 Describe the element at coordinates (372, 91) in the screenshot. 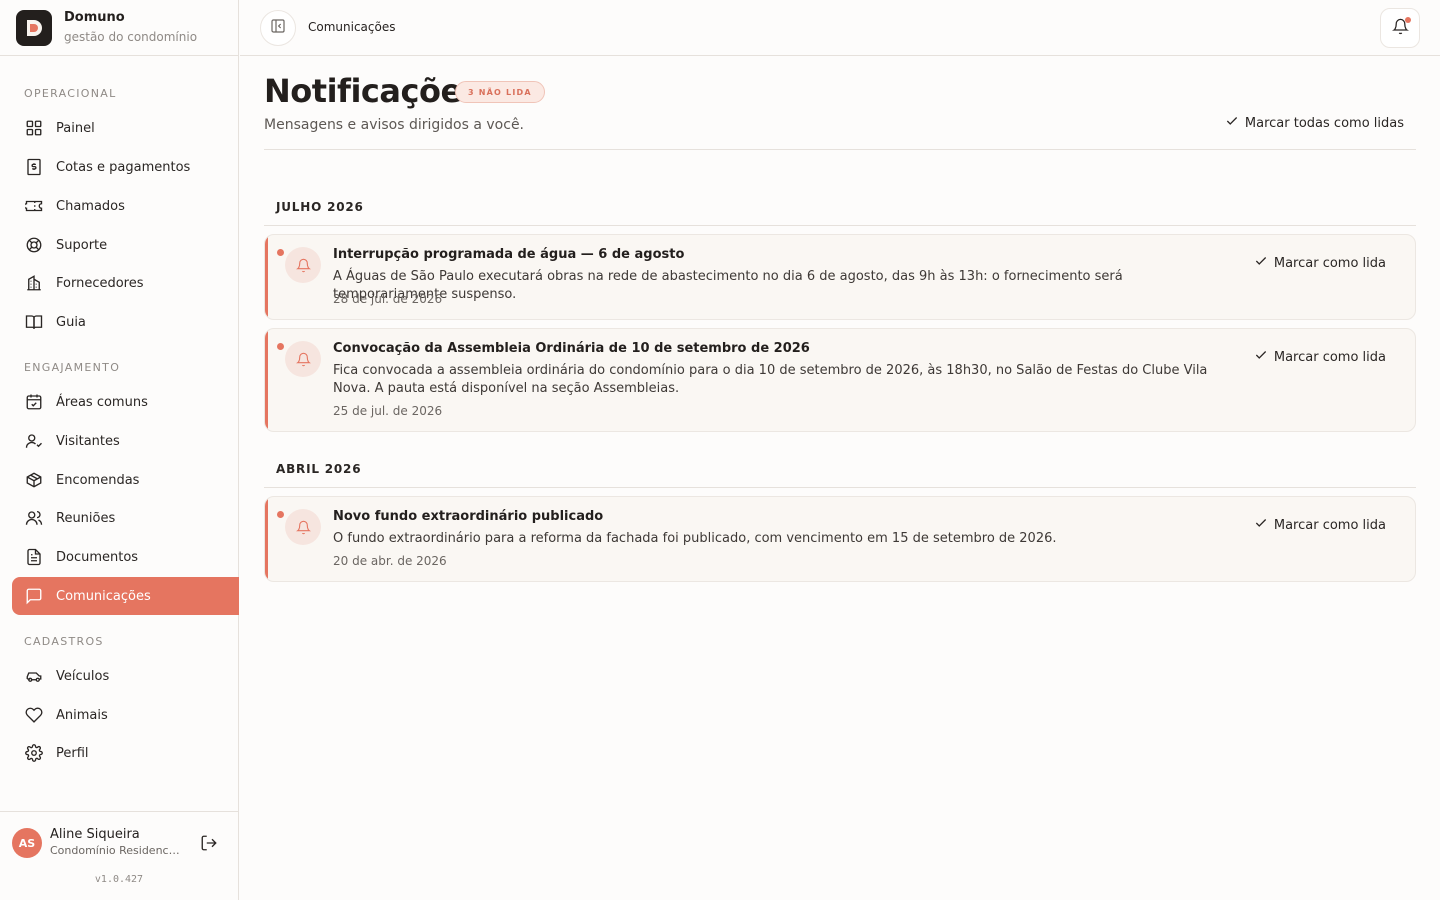

I see `page-title: Notificações` at that location.